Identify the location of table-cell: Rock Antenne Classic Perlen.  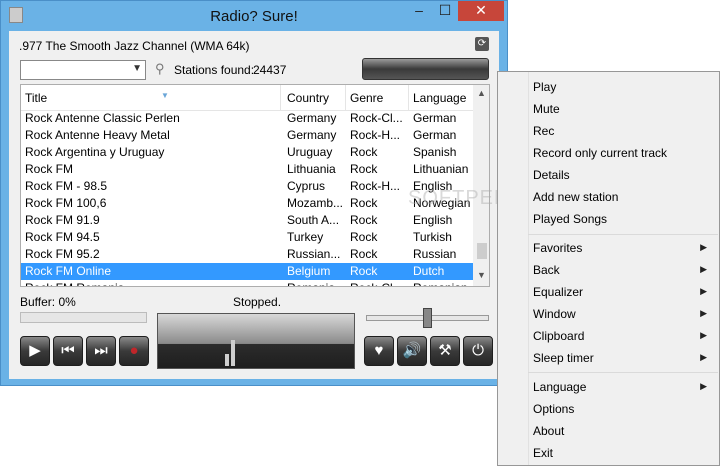
(102, 118).